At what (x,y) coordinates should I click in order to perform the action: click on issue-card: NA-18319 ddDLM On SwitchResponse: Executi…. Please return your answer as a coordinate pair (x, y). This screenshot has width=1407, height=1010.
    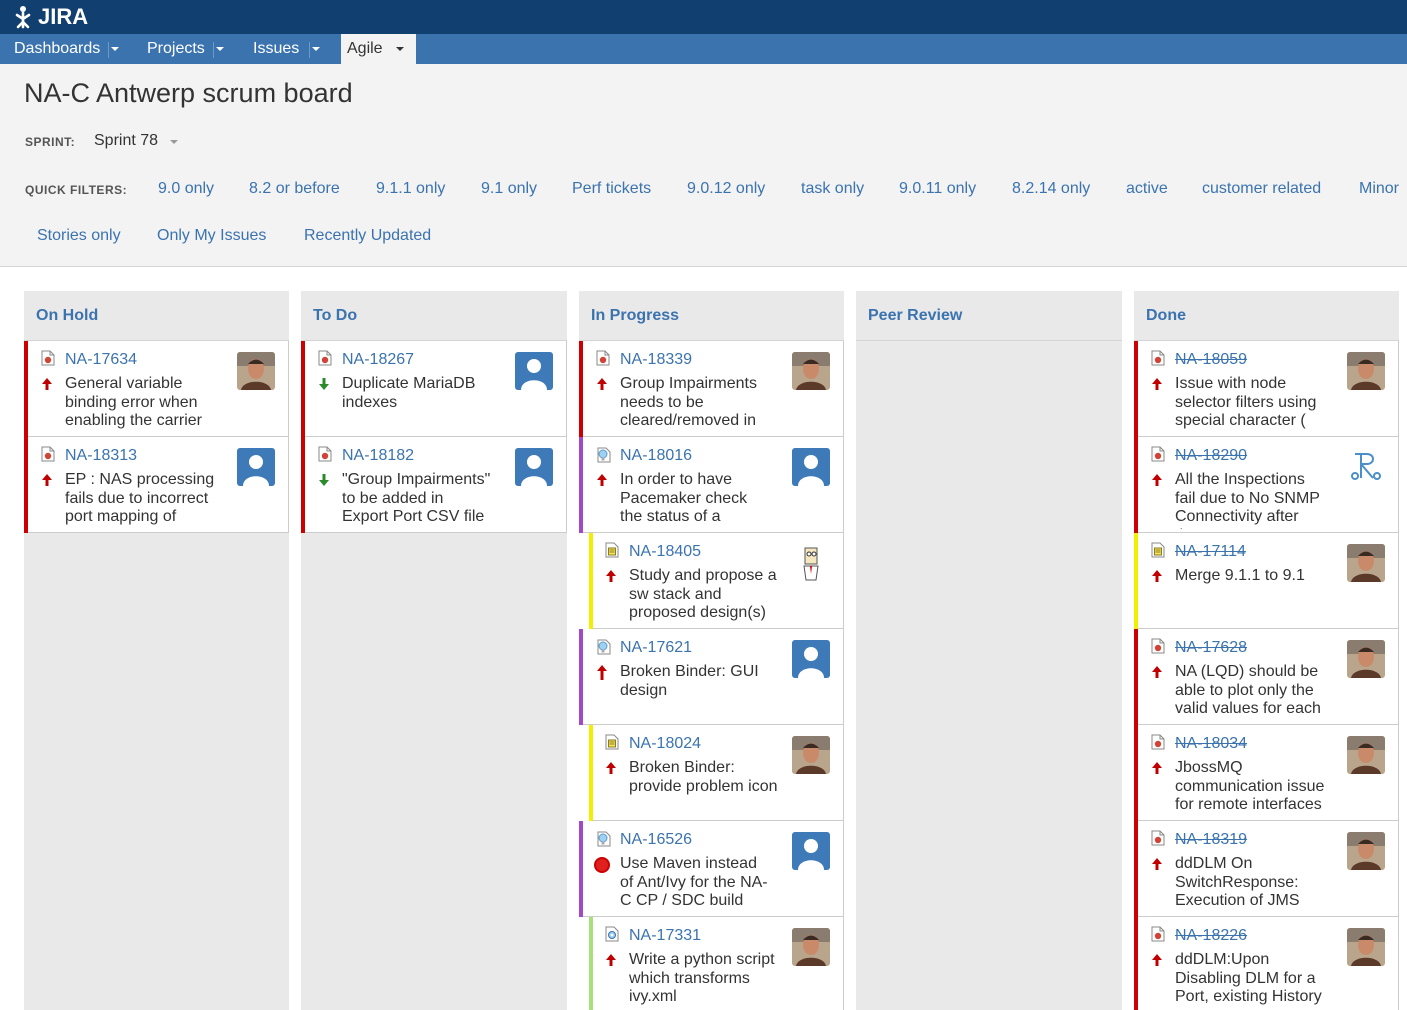
    Looking at the image, I should click on (1266, 869).